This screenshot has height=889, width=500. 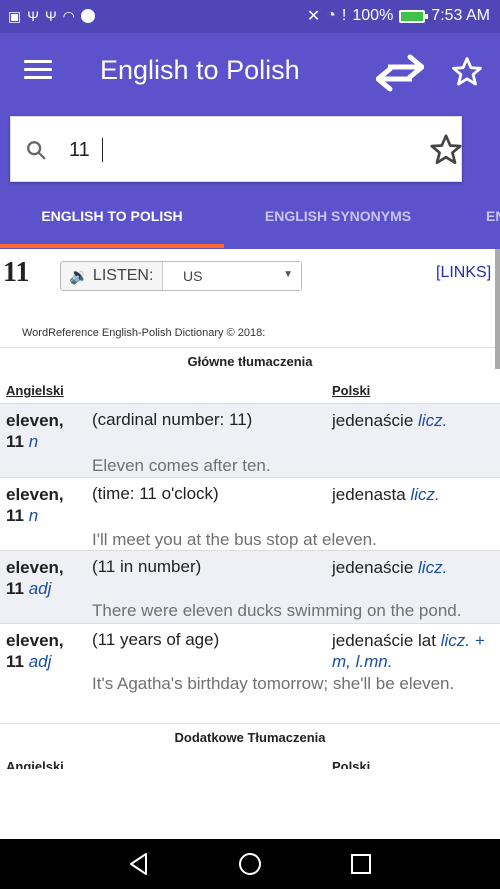 What do you see at coordinates (112, 246) in the screenshot?
I see `tab-indicator` at bounding box center [112, 246].